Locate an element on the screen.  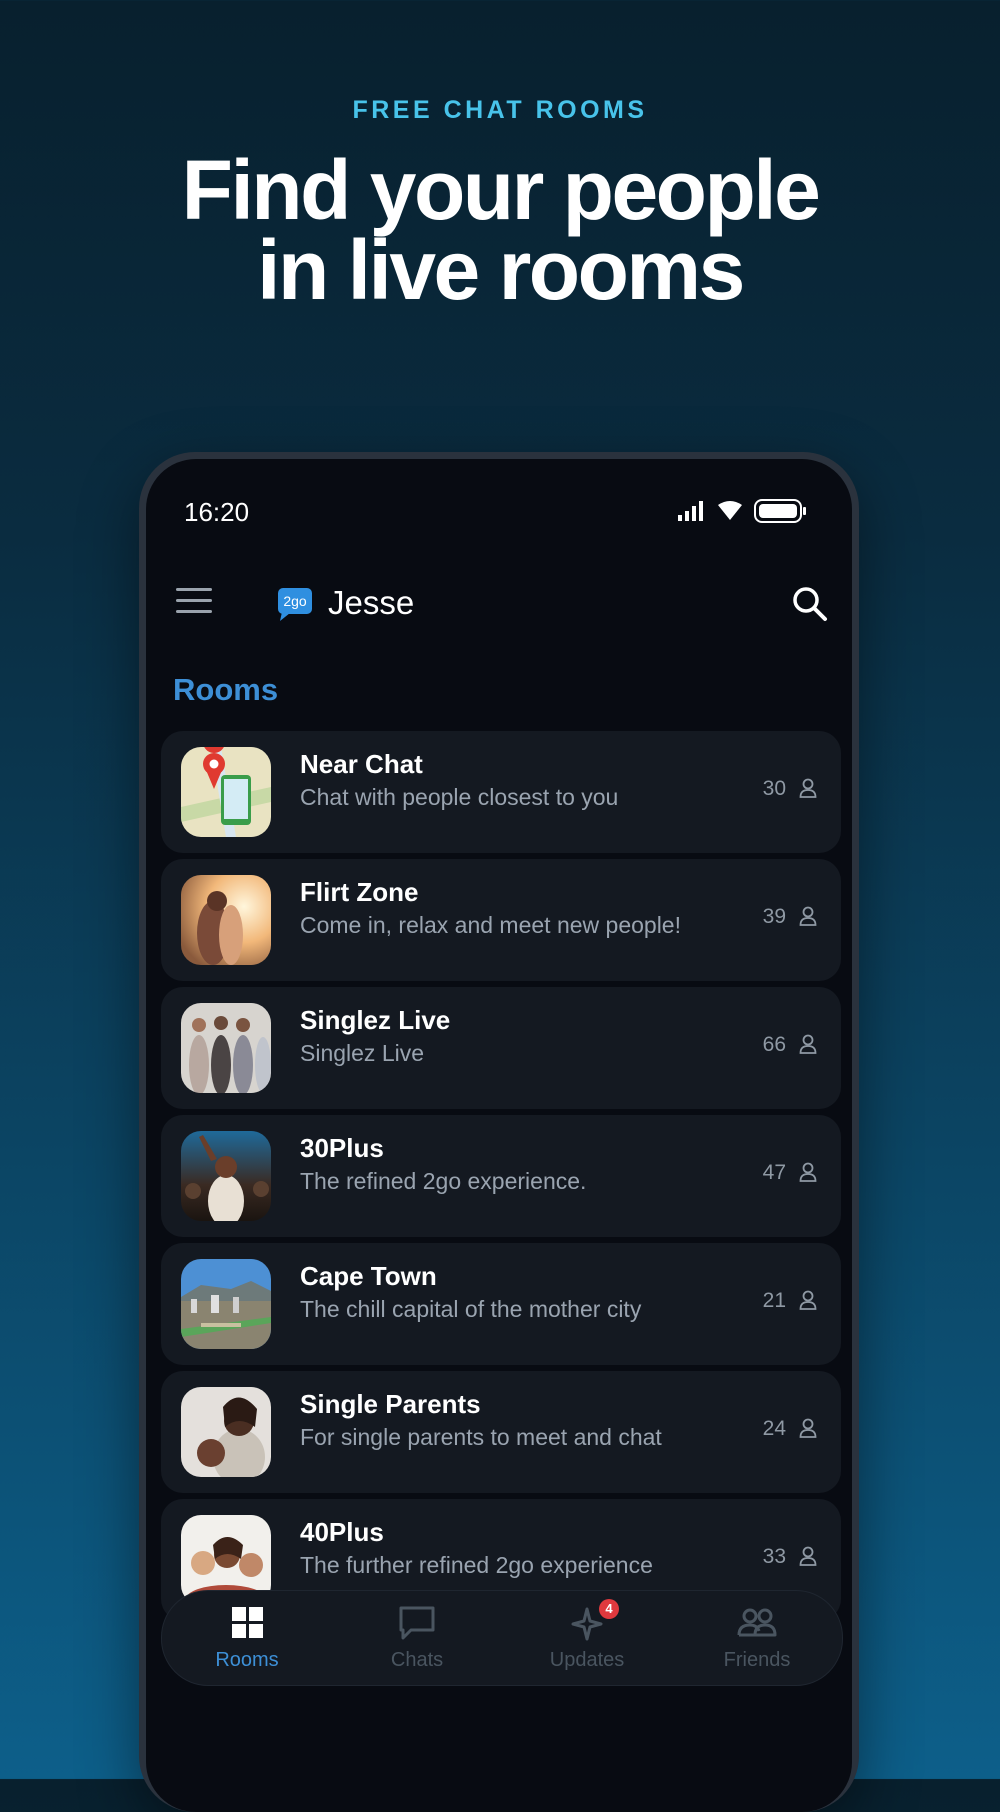
room-description: For single parents to meet and chat is located at coordinates (481, 1437).